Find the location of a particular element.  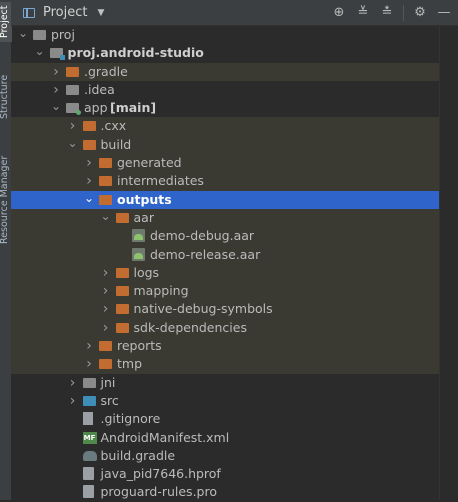

tree-row-aar: ⌄ aar is located at coordinates (225, 218).